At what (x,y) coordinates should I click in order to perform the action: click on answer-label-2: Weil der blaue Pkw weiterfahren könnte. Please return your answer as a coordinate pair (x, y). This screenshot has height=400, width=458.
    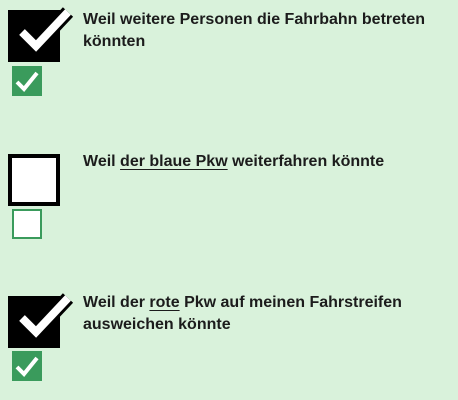
    Looking at the image, I should click on (265, 162).